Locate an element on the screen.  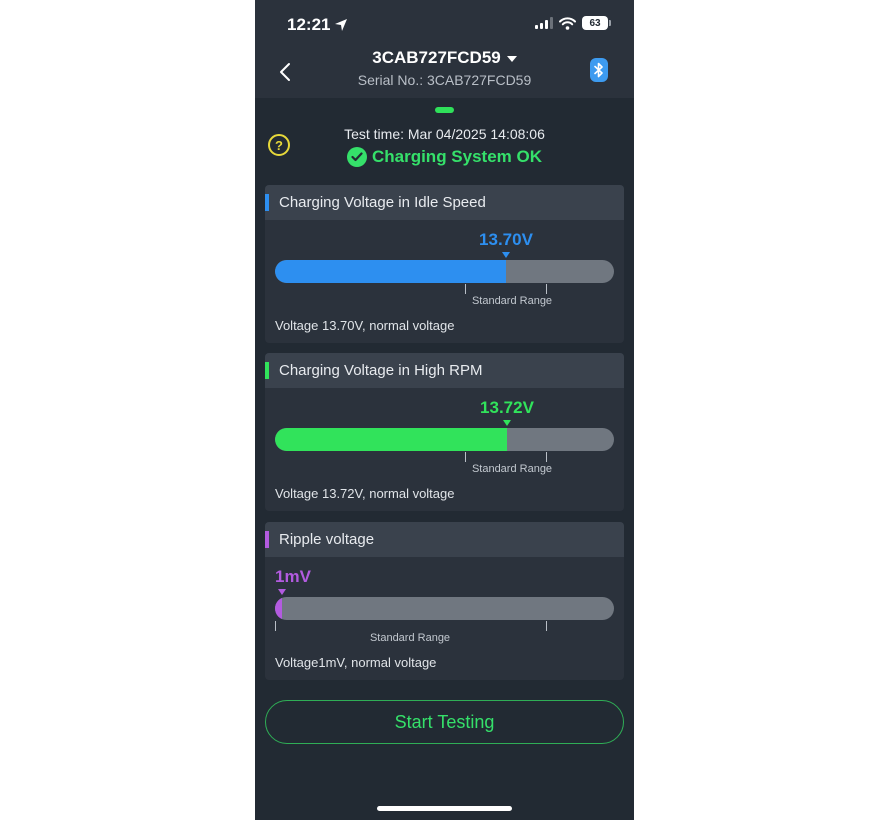
card-header: Charging Voltage in High RPM is located at coordinates (444, 370).